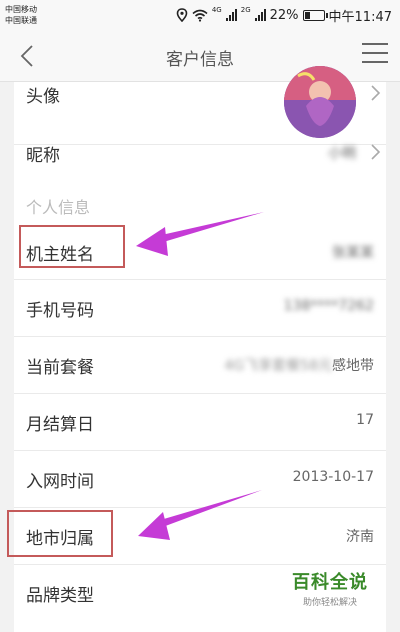 The width and height of the screenshot is (400, 632). I want to click on row-join-date: 入网时间 2013-10-17, so click(200, 479).